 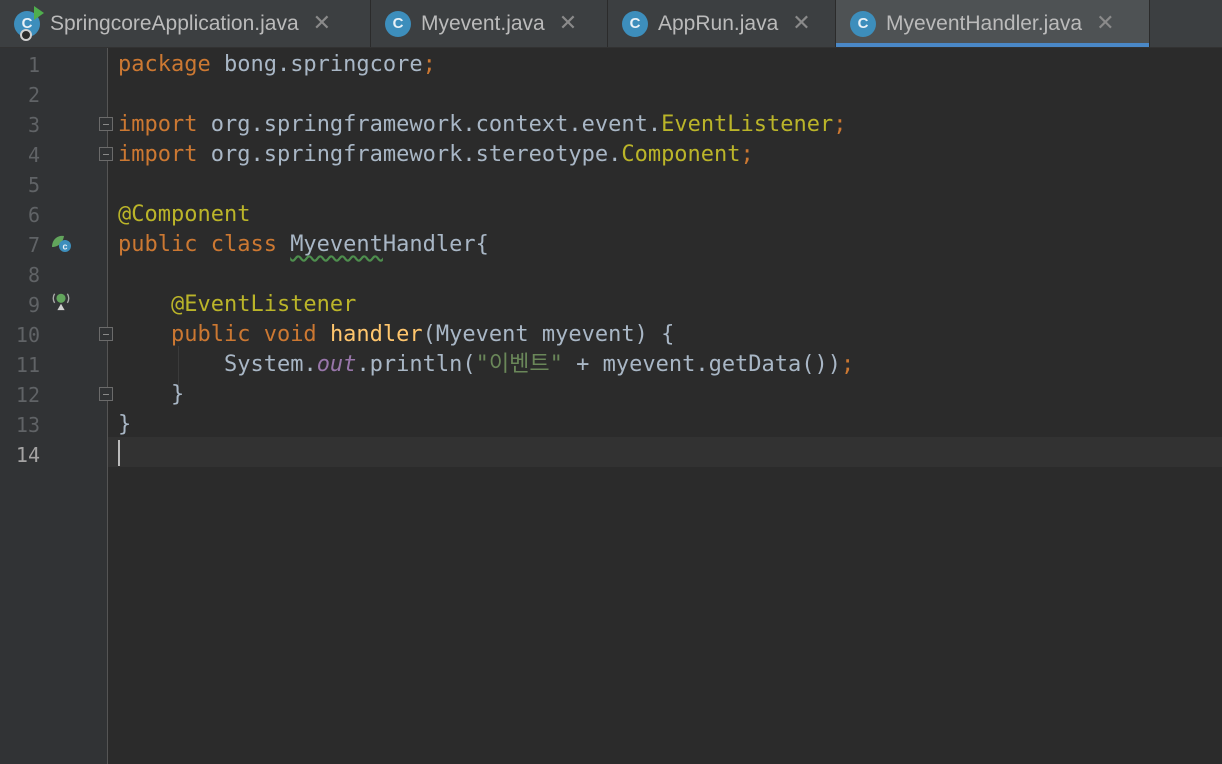 What do you see at coordinates (56, 406) in the screenshot?
I see `line-number-gutter: 1 2 3 4 5 6 7 8 9 10 11 12 13 14 c` at bounding box center [56, 406].